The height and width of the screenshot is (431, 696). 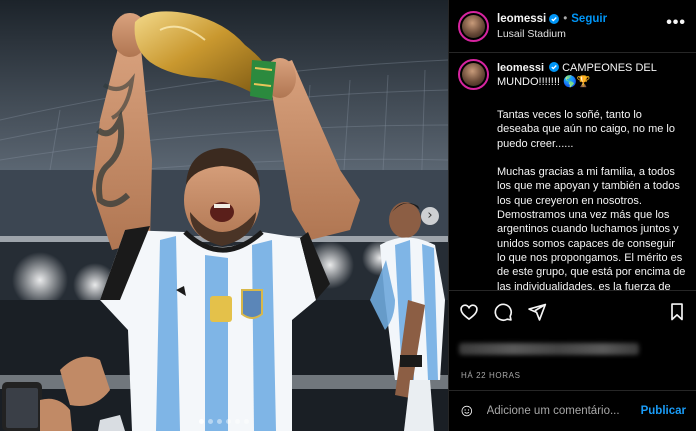 I want to click on post-header: leomessi • Seguir Lusail Stadium •••, so click(x=572, y=26).